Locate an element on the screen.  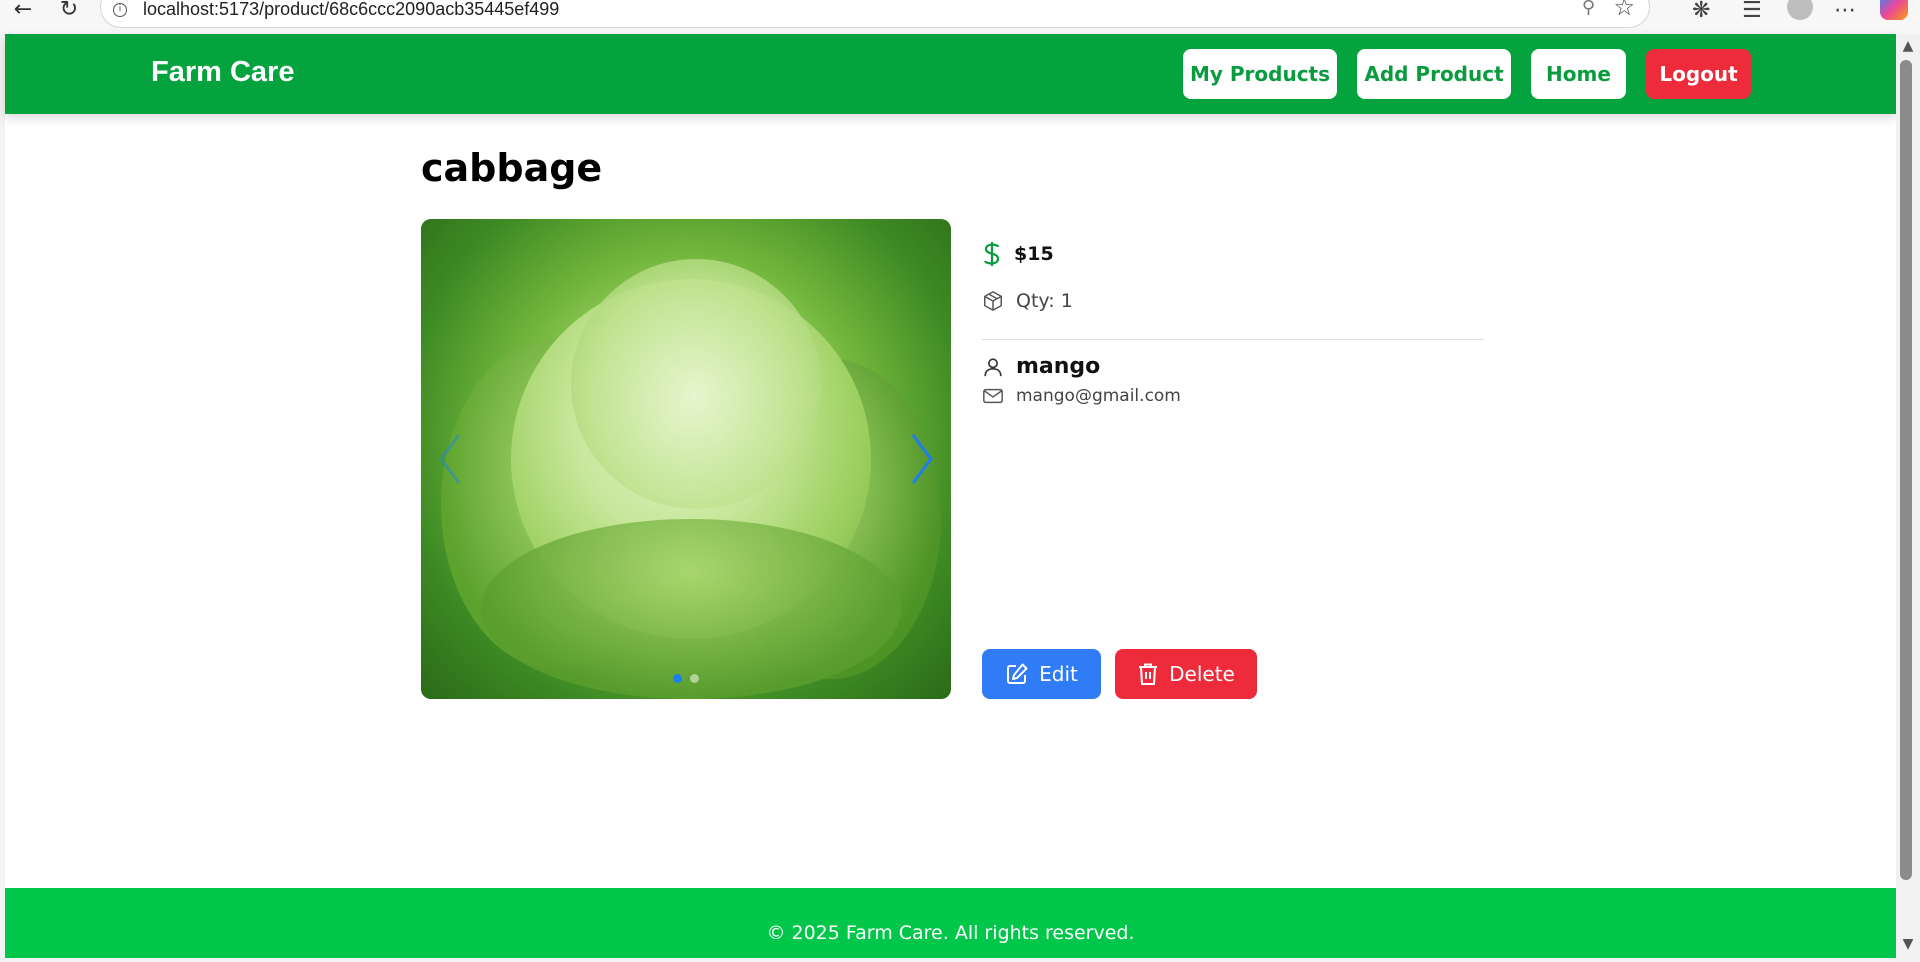
seller-name-row: mango is located at coordinates (1041, 366).